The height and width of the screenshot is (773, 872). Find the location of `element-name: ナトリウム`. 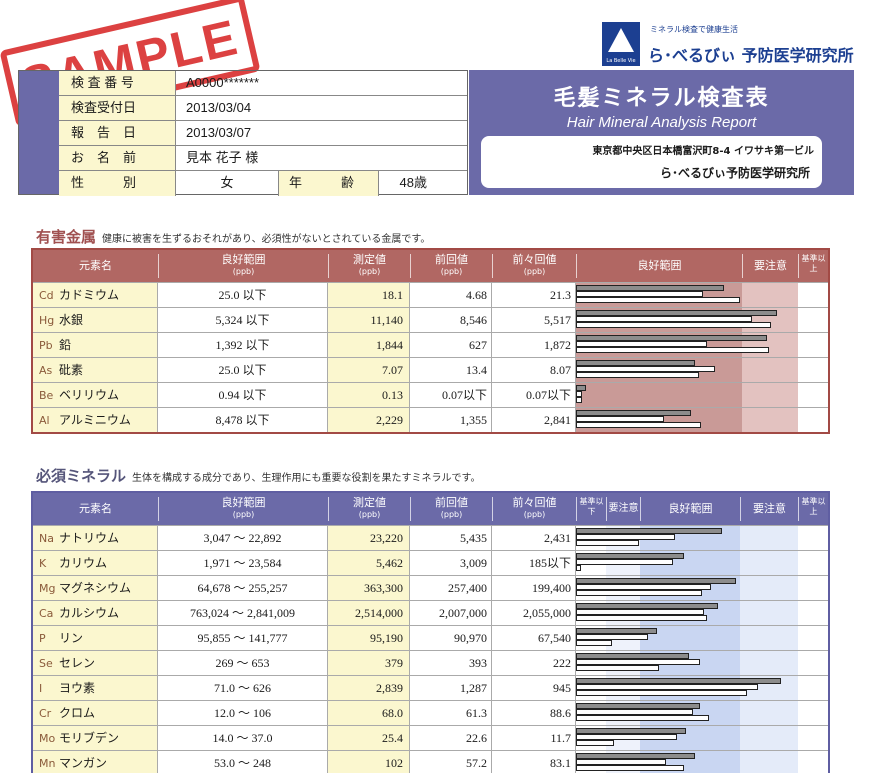

element-name: ナトリウム is located at coordinates (89, 538).